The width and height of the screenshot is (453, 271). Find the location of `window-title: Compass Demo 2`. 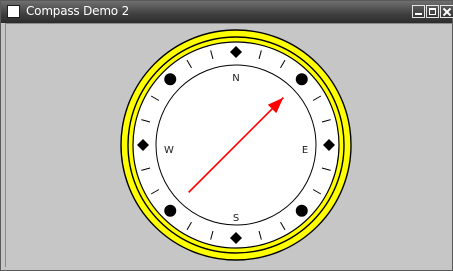

window-title: Compass Demo 2 is located at coordinates (78, 11).